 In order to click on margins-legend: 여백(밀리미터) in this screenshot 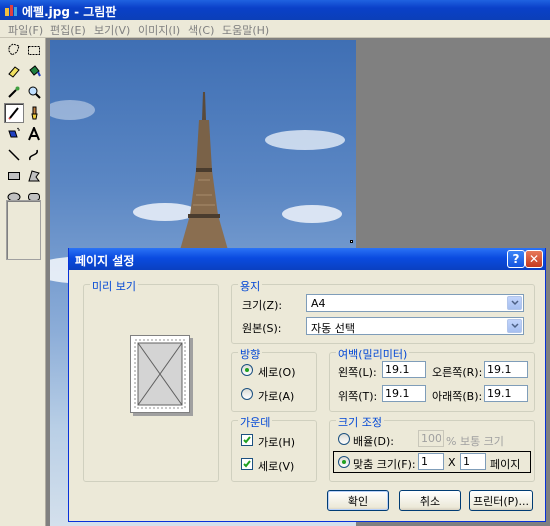, I will do `click(373, 354)`.